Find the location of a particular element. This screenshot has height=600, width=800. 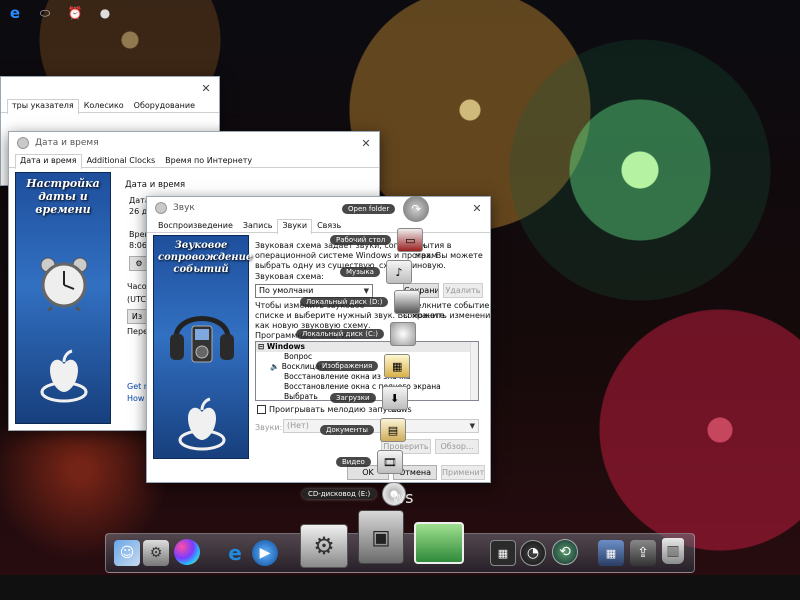

datetime-panel-title: Настройка даты и времени is located at coordinates (63, 196).